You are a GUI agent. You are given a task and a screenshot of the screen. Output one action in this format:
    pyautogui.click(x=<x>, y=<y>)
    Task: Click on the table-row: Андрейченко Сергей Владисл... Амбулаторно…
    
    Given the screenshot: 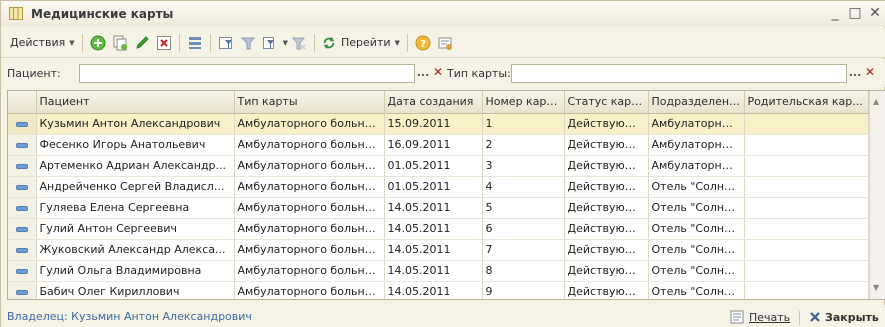 What is the action you would take?
    pyautogui.click(x=438, y=187)
    